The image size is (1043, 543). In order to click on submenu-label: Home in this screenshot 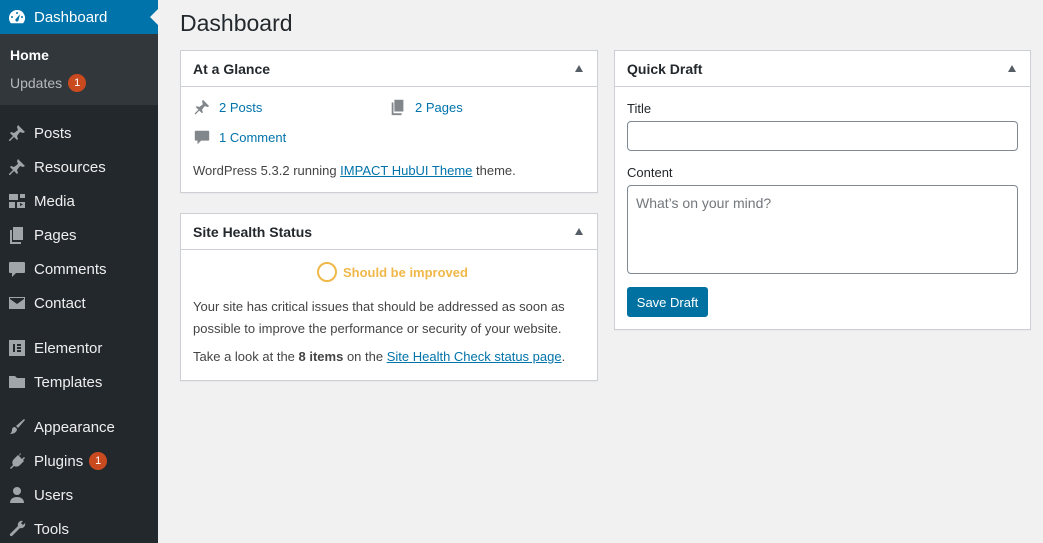, I will do `click(29, 55)`.